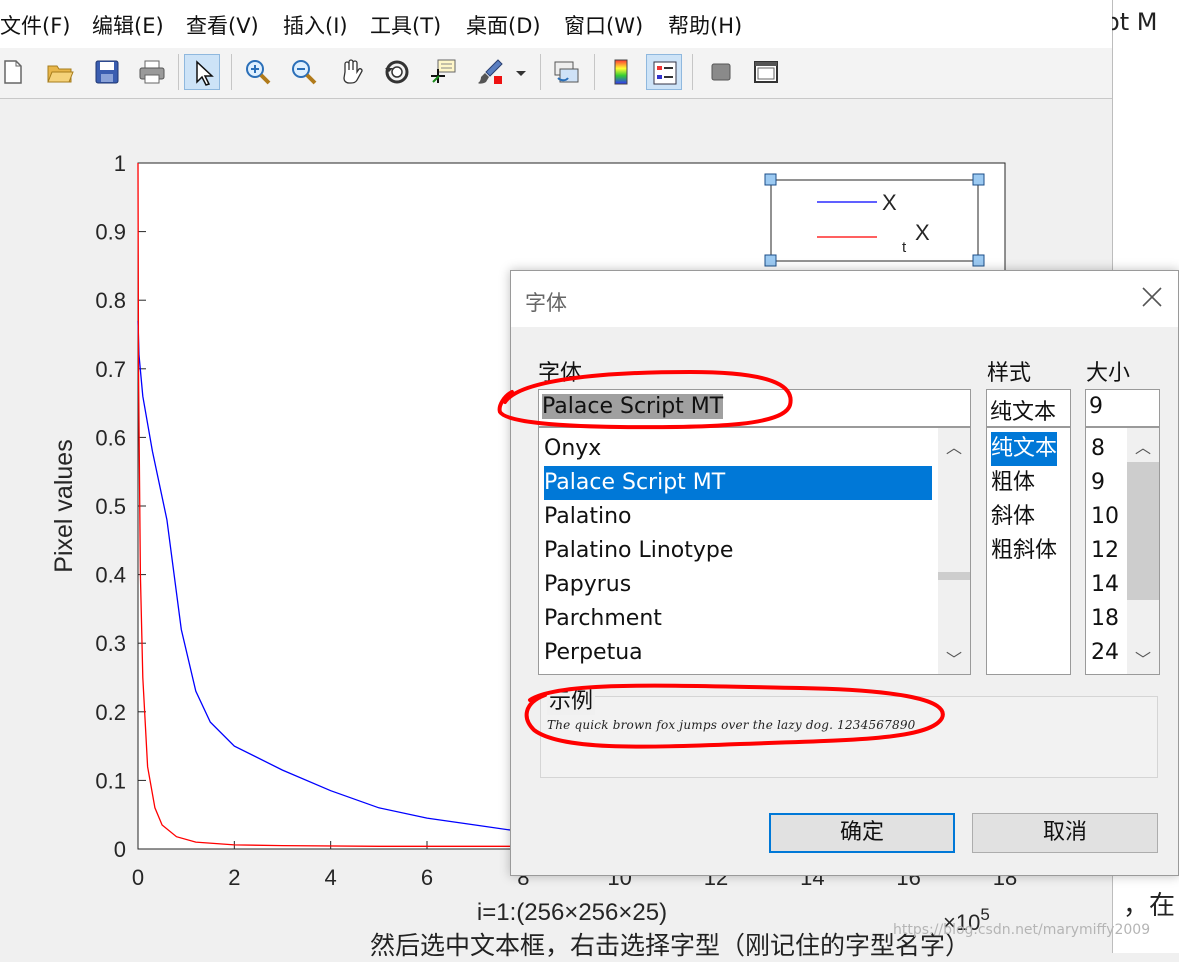  Describe the element at coordinates (120, 163) in the screenshot. I see `y-tick-label: 1` at that location.